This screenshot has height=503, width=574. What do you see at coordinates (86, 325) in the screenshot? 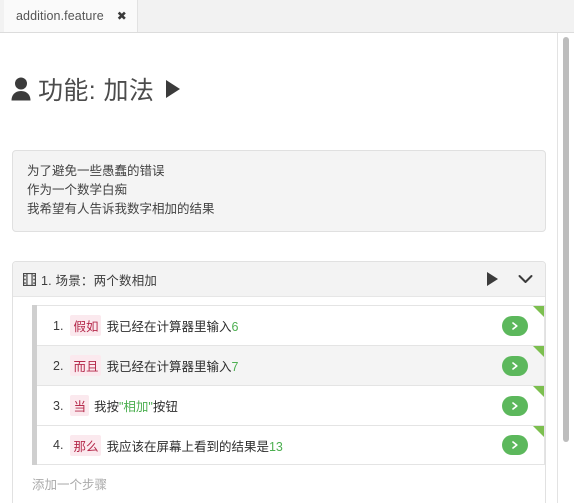
I see `step-keyword: 假如` at bounding box center [86, 325].